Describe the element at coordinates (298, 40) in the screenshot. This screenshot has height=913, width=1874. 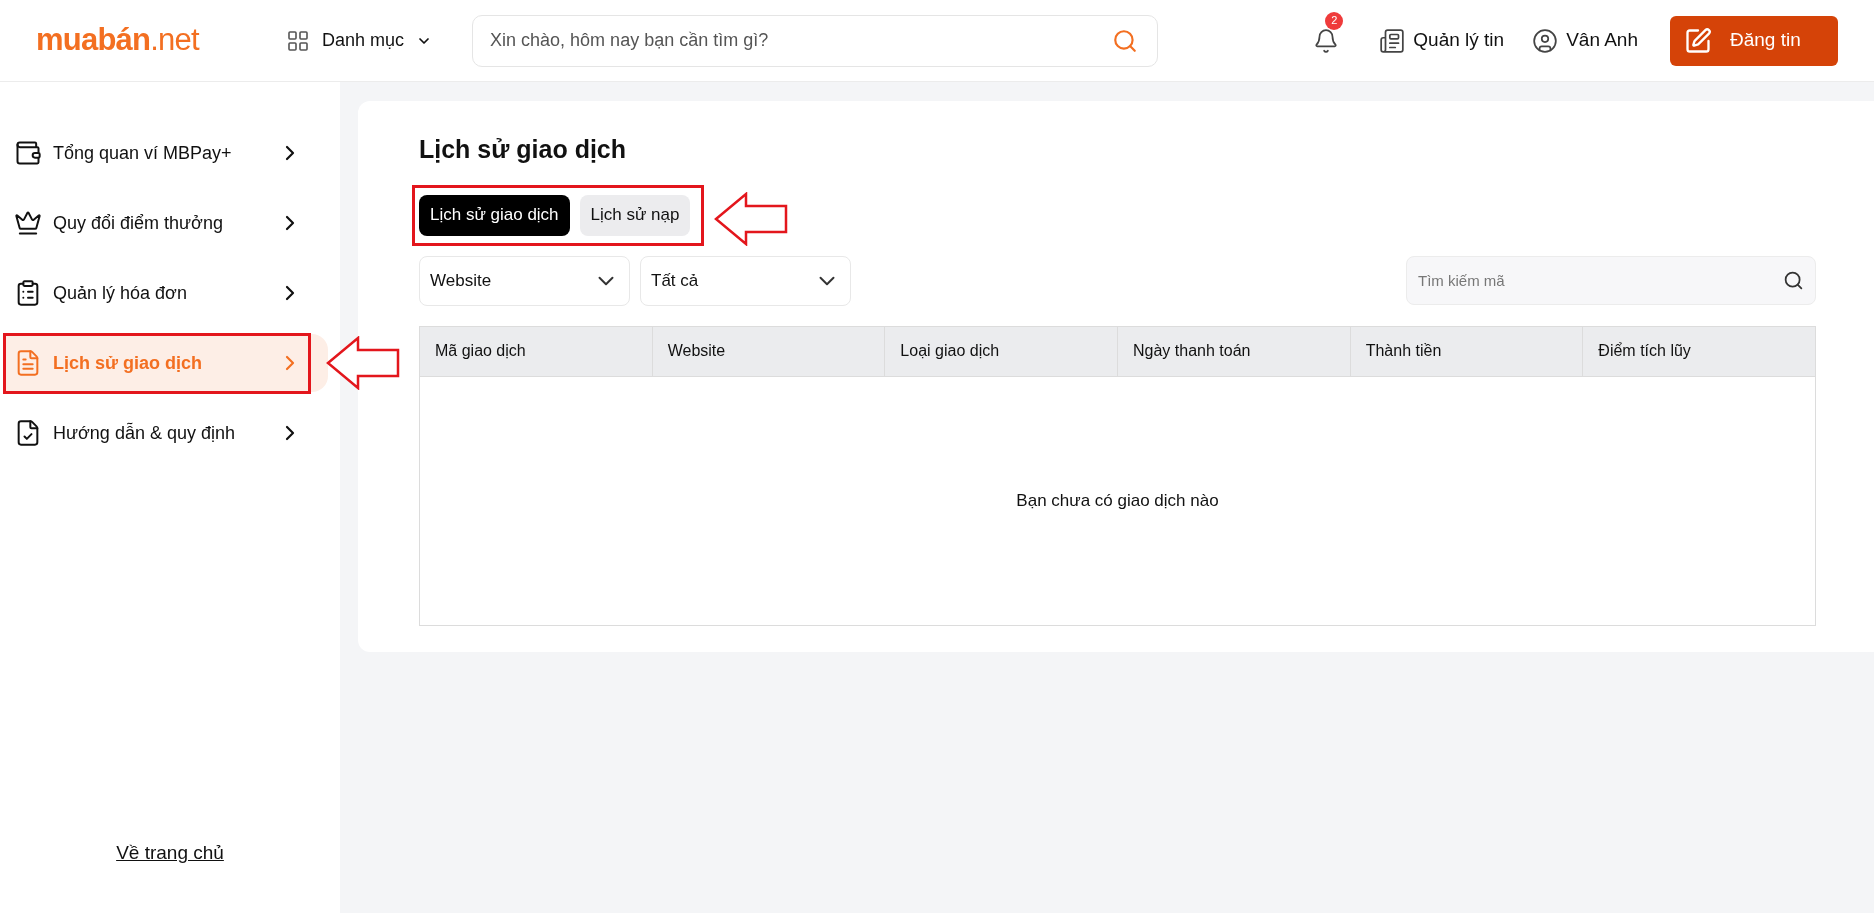
I see `grid-icon` at that location.